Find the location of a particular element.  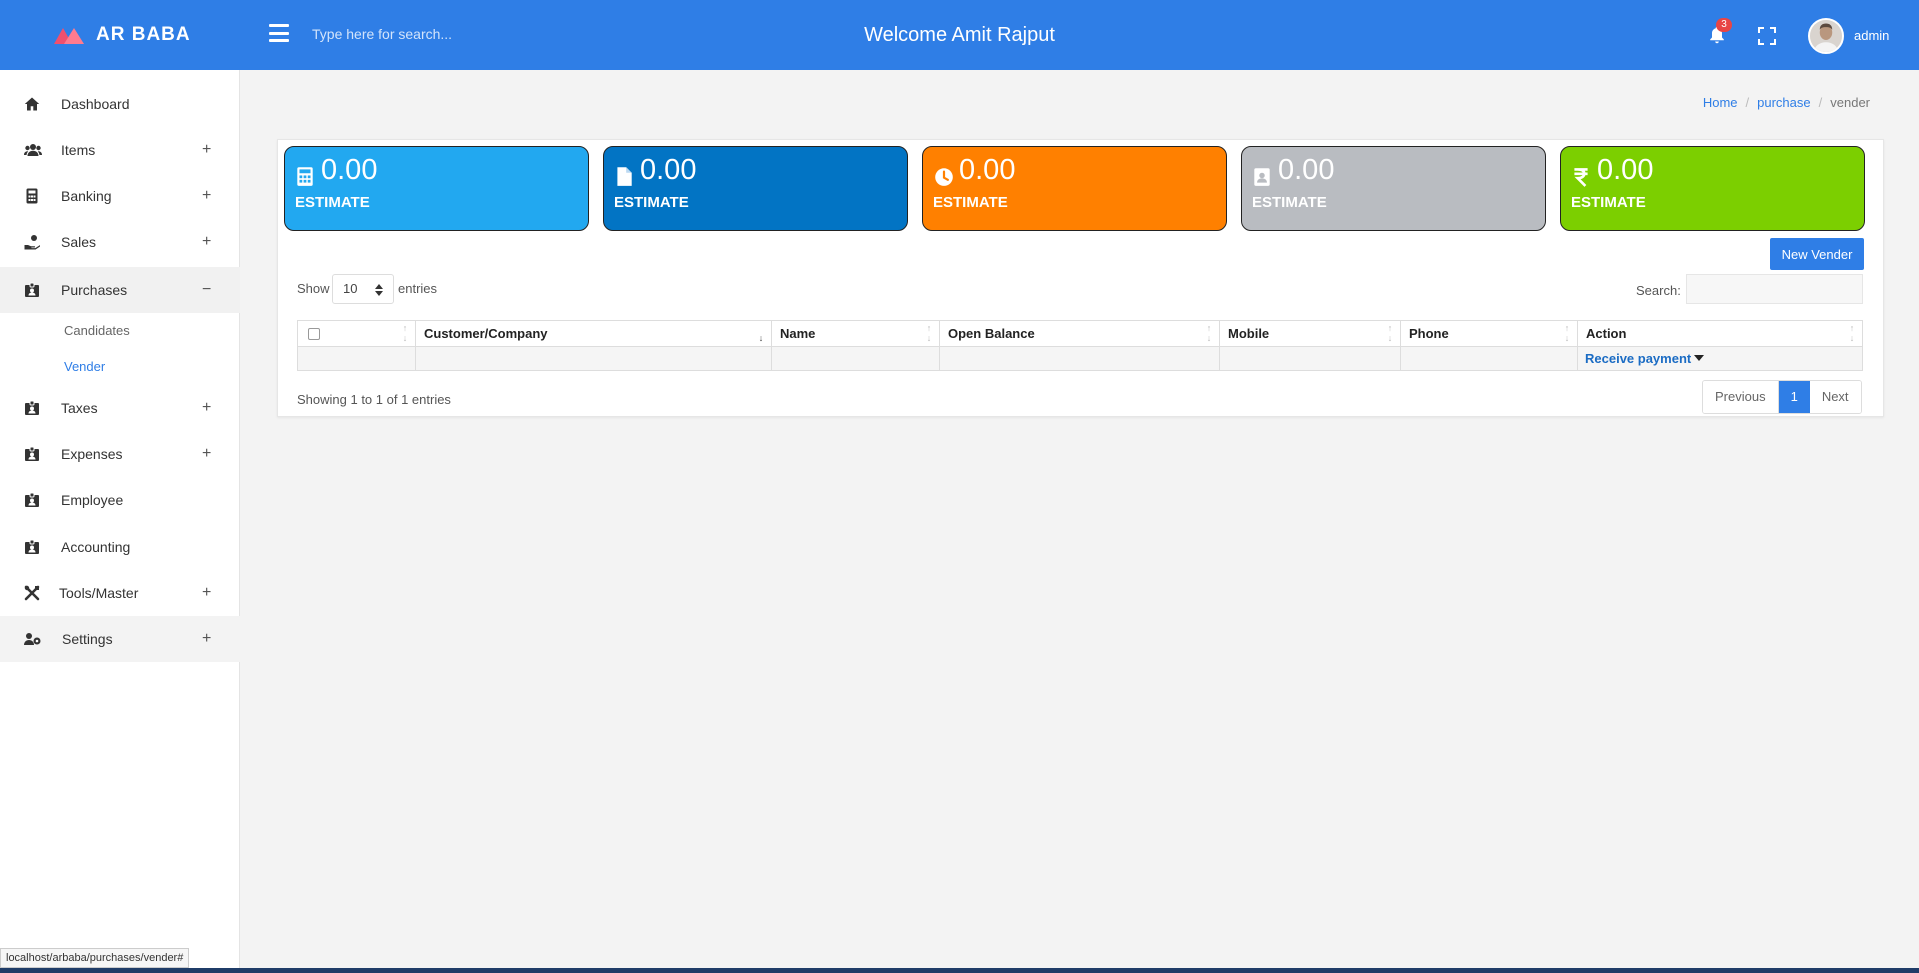

sidebar-item-label: Employee is located at coordinates (92, 500).